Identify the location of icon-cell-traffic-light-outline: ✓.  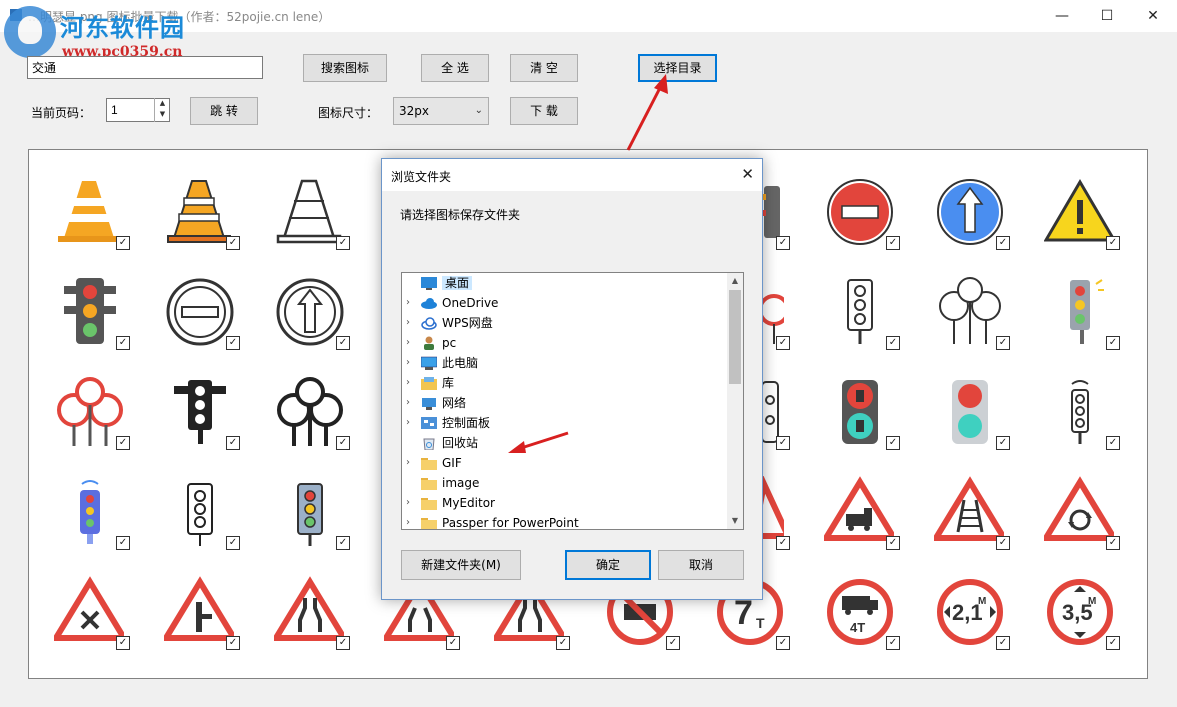
(869, 321).